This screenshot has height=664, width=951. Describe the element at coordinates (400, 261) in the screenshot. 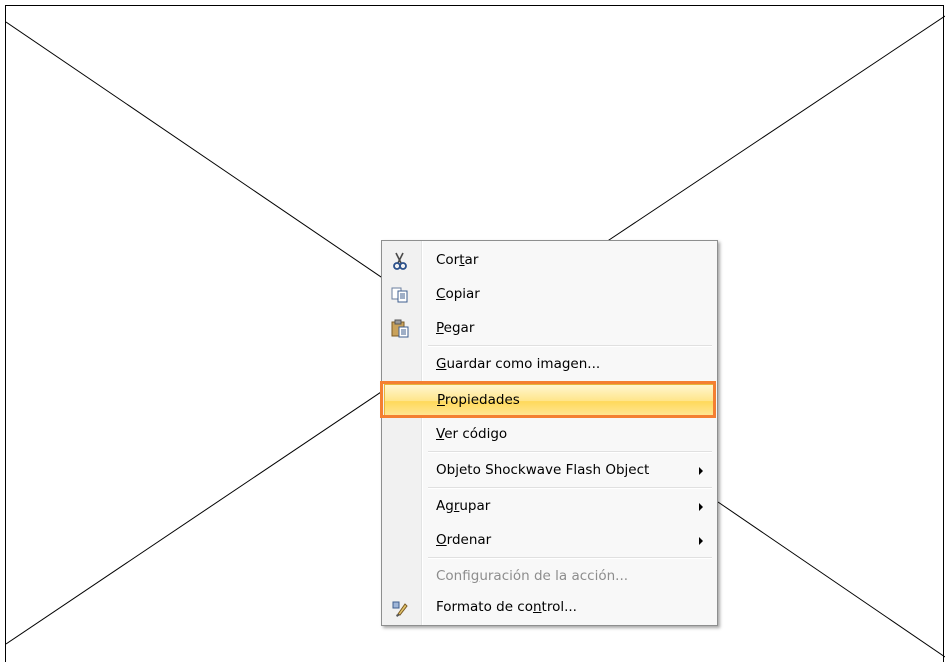

I see `scissors-icon` at that location.